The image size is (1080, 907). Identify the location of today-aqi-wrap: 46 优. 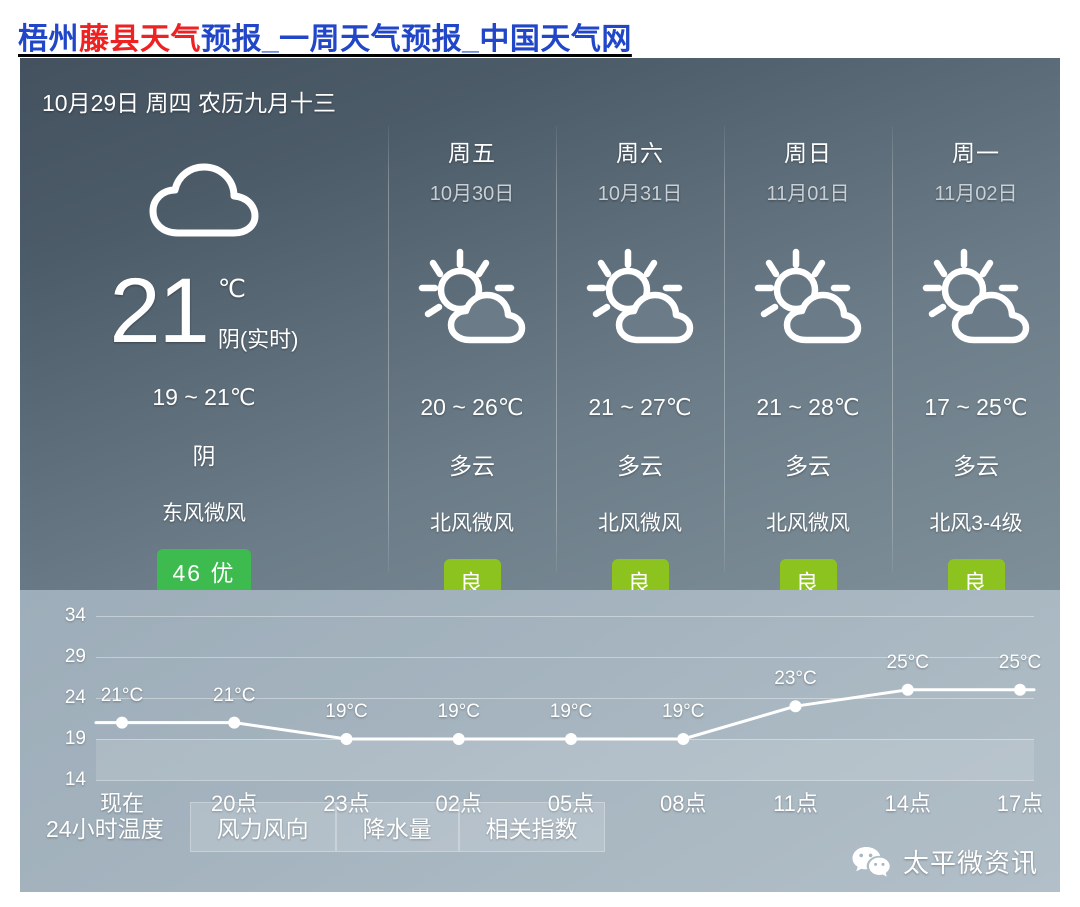
(204, 572).